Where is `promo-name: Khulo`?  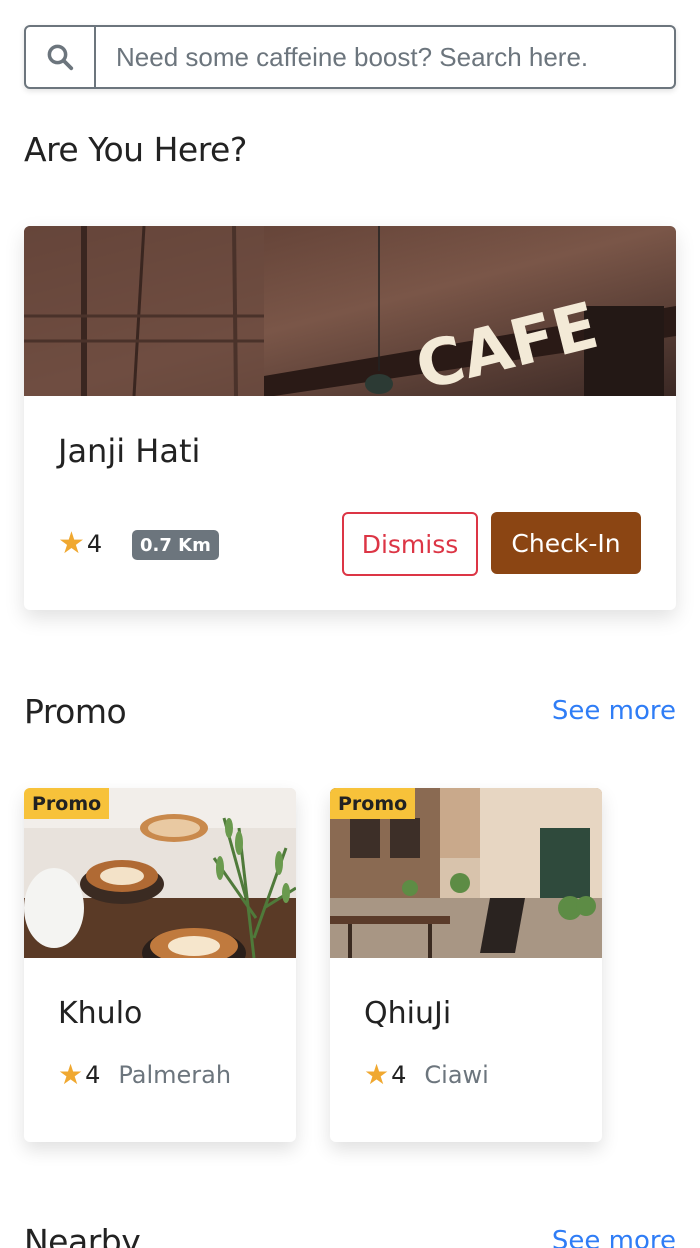 promo-name: Khulo is located at coordinates (100, 1013).